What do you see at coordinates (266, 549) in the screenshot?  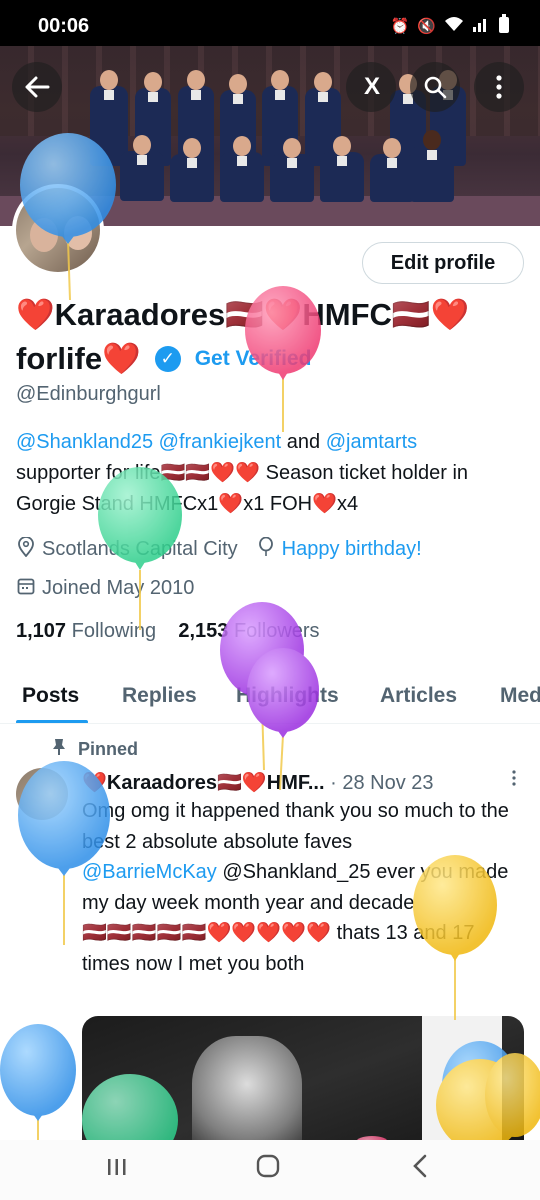 I see `balloon-icon` at bounding box center [266, 549].